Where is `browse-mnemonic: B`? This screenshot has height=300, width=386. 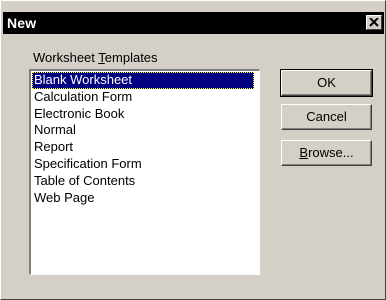 browse-mnemonic: B is located at coordinates (304, 152).